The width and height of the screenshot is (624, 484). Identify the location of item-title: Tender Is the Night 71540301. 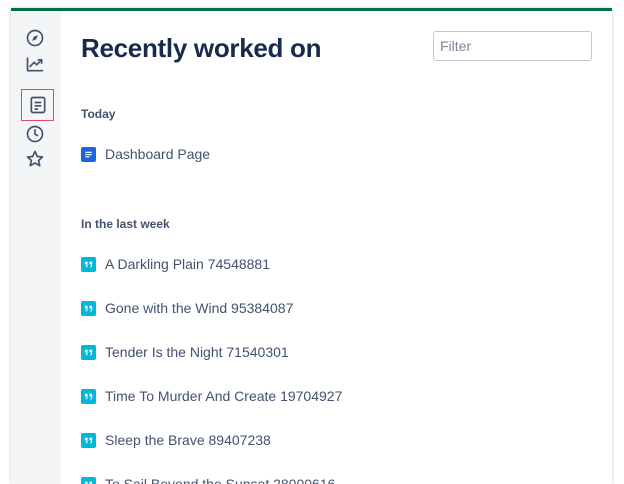
(197, 352).